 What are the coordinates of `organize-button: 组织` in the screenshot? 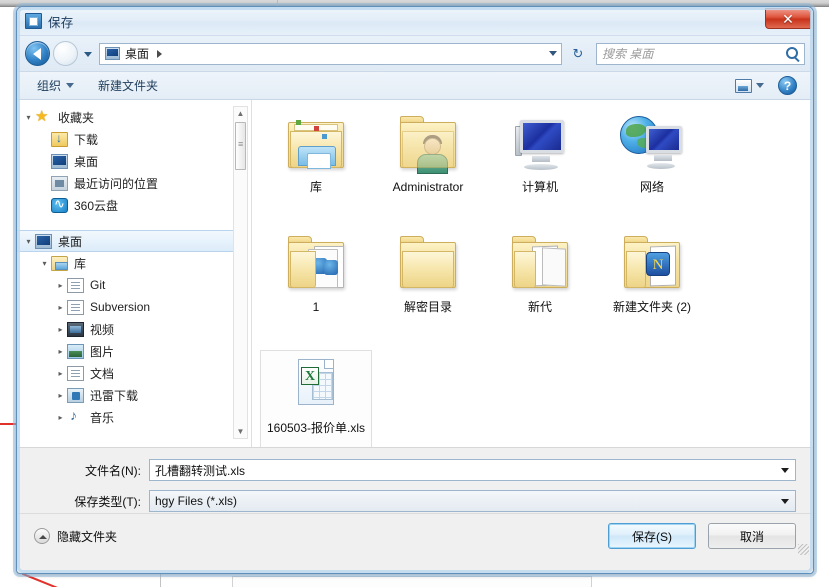 It's located at (55, 85).